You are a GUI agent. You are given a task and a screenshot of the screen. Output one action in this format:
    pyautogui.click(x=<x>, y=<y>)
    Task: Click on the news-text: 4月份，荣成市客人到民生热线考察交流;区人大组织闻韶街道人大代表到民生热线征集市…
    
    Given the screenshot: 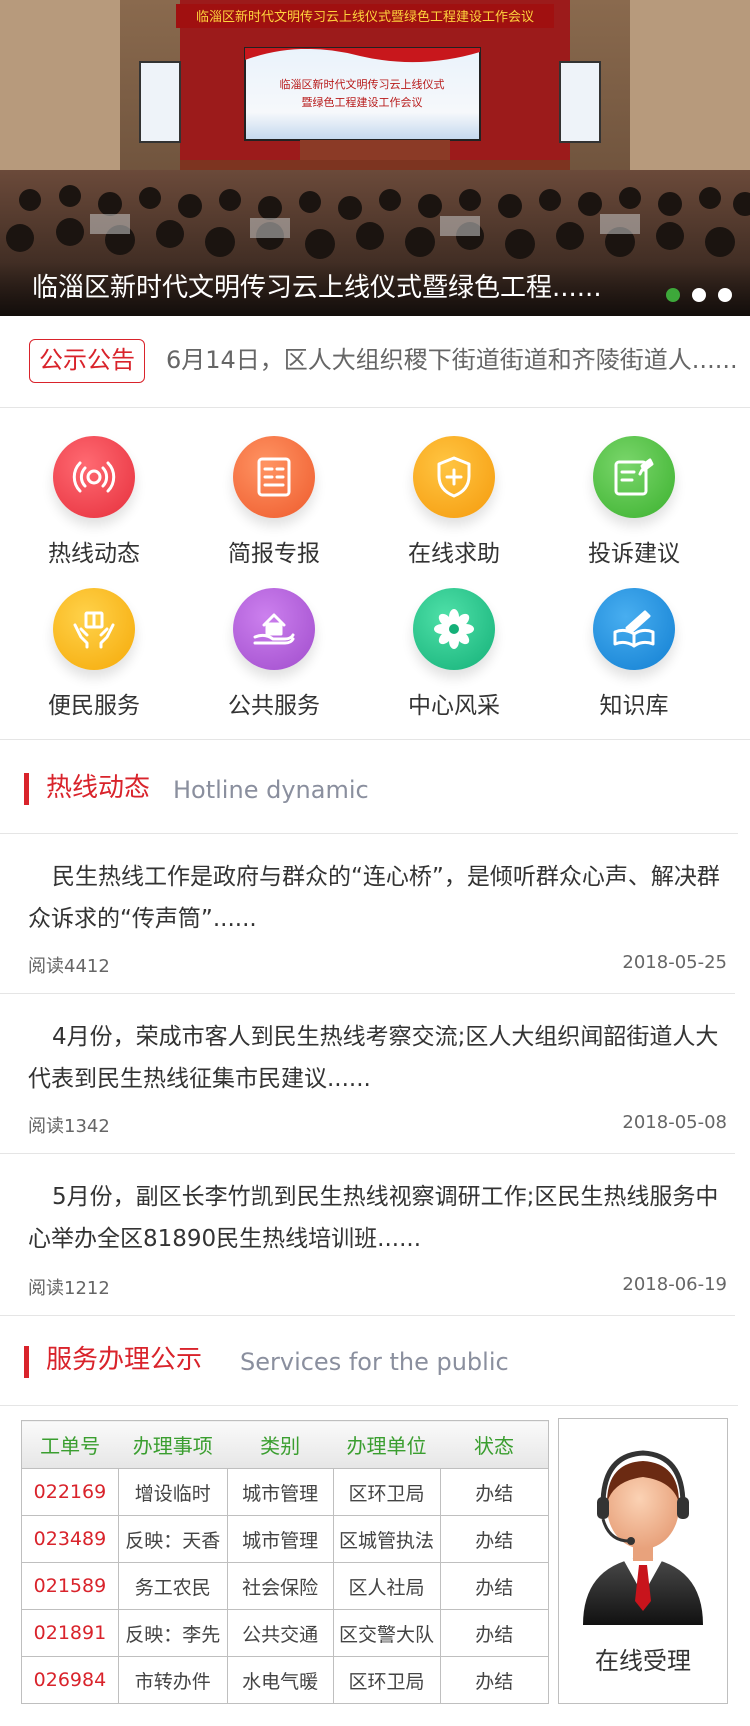 What is the action you would take?
    pyautogui.click(x=373, y=1058)
    